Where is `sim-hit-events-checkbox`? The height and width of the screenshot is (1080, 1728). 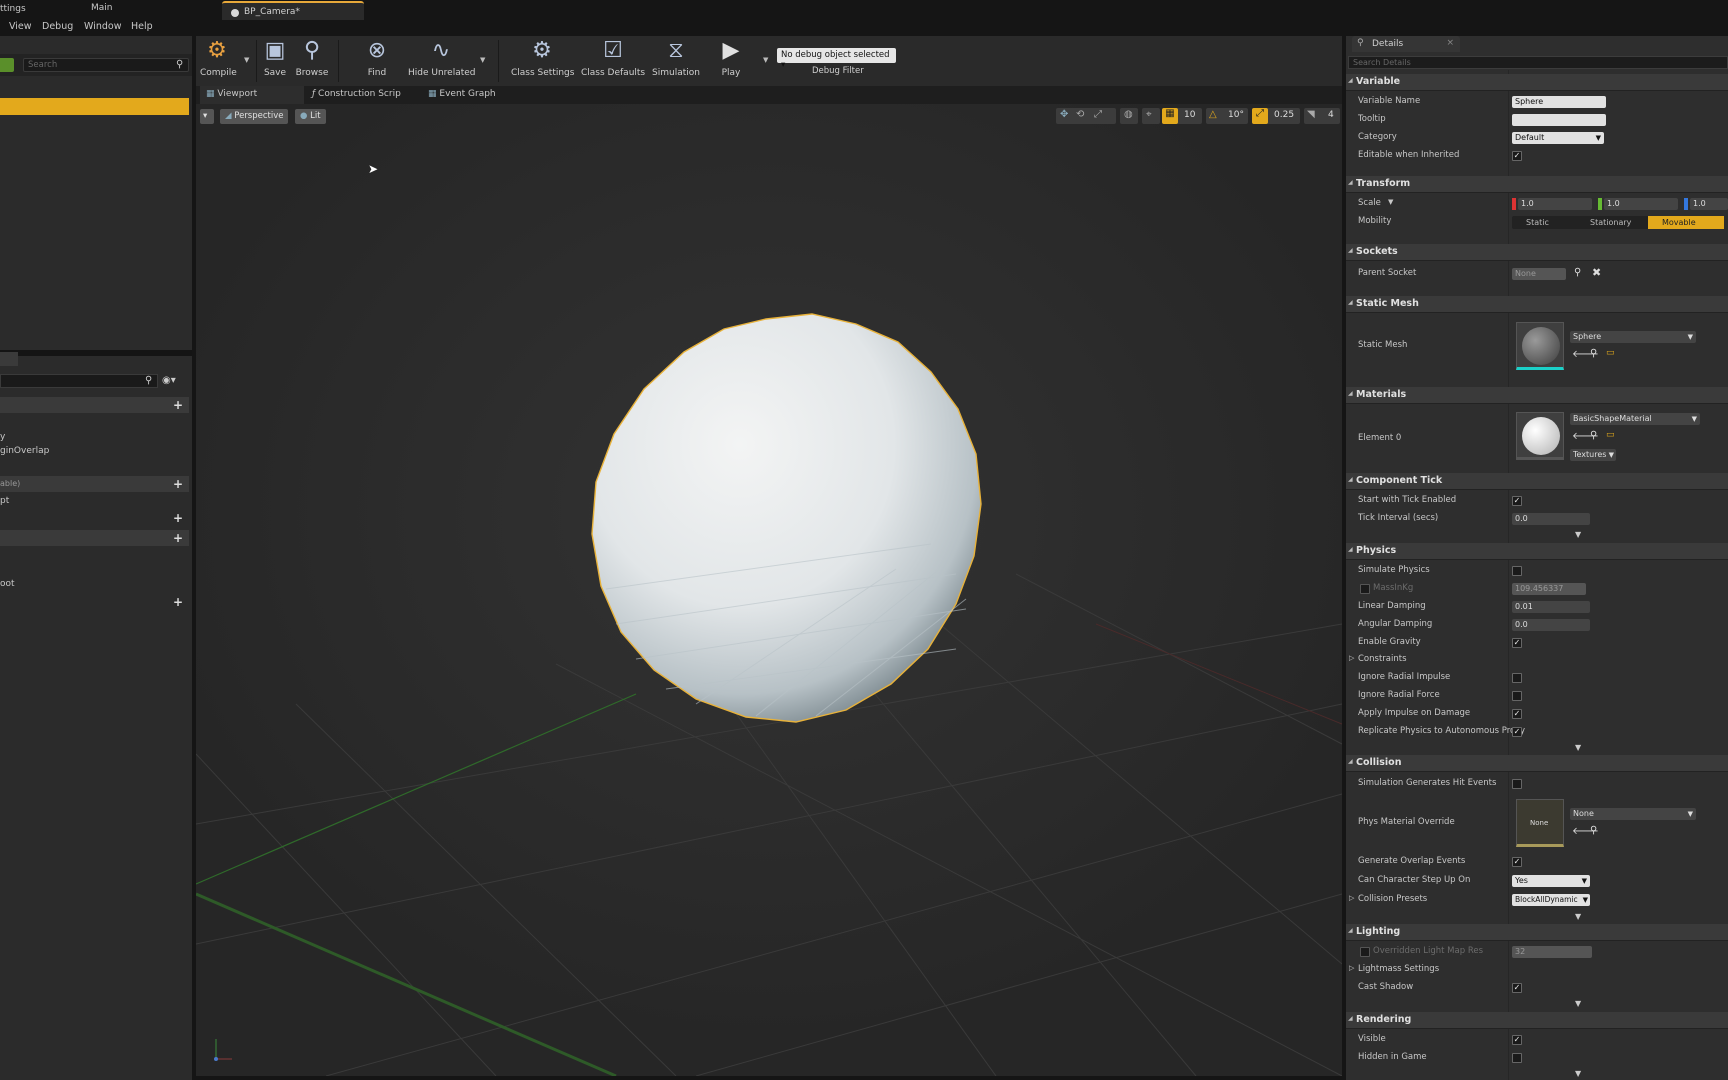 sim-hit-events-checkbox is located at coordinates (1517, 784).